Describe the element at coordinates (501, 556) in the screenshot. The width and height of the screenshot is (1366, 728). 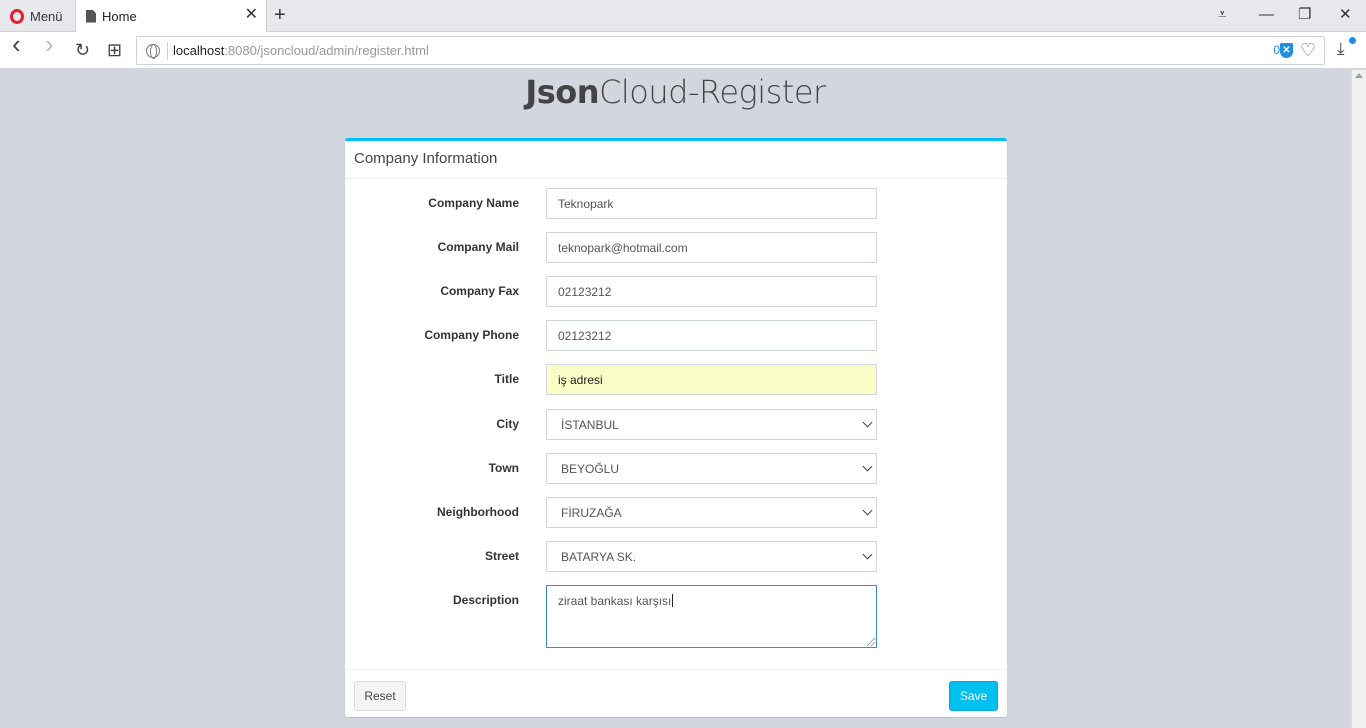
I see `street-label: Street` at that location.